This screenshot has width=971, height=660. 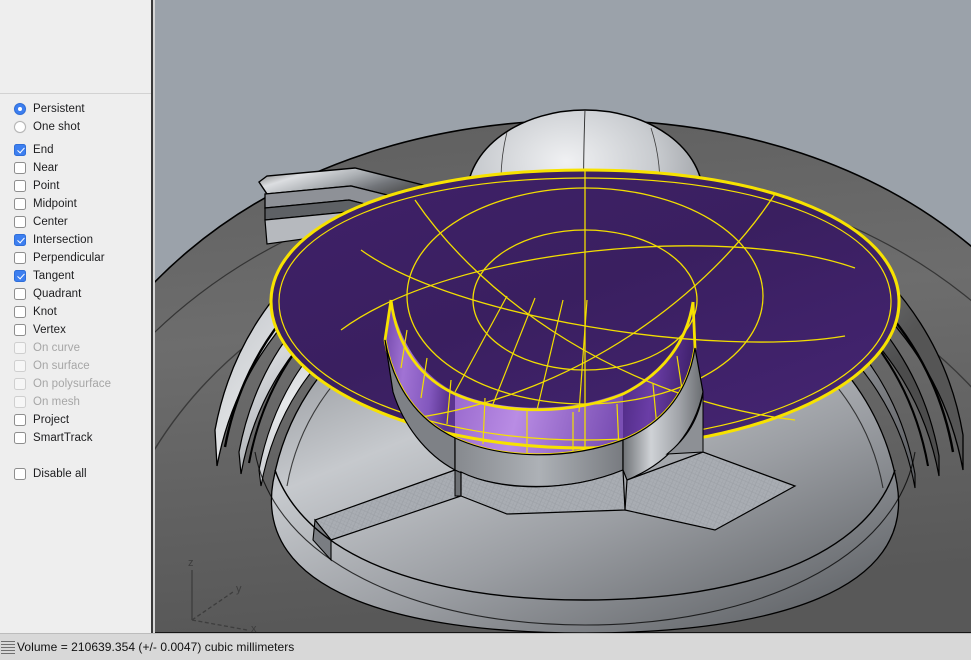 I want to click on osnap-option-label: On curve, so click(x=57, y=348).